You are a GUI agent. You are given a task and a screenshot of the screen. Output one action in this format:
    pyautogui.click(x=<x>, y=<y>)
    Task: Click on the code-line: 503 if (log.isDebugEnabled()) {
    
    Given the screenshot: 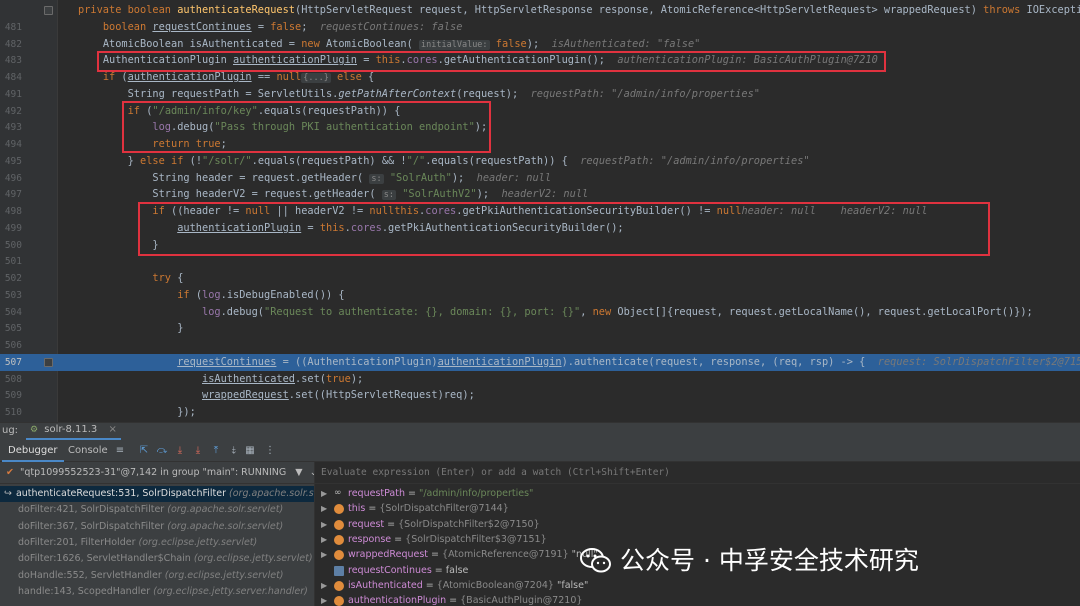 What is the action you would take?
    pyautogui.click(x=540, y=295)
    